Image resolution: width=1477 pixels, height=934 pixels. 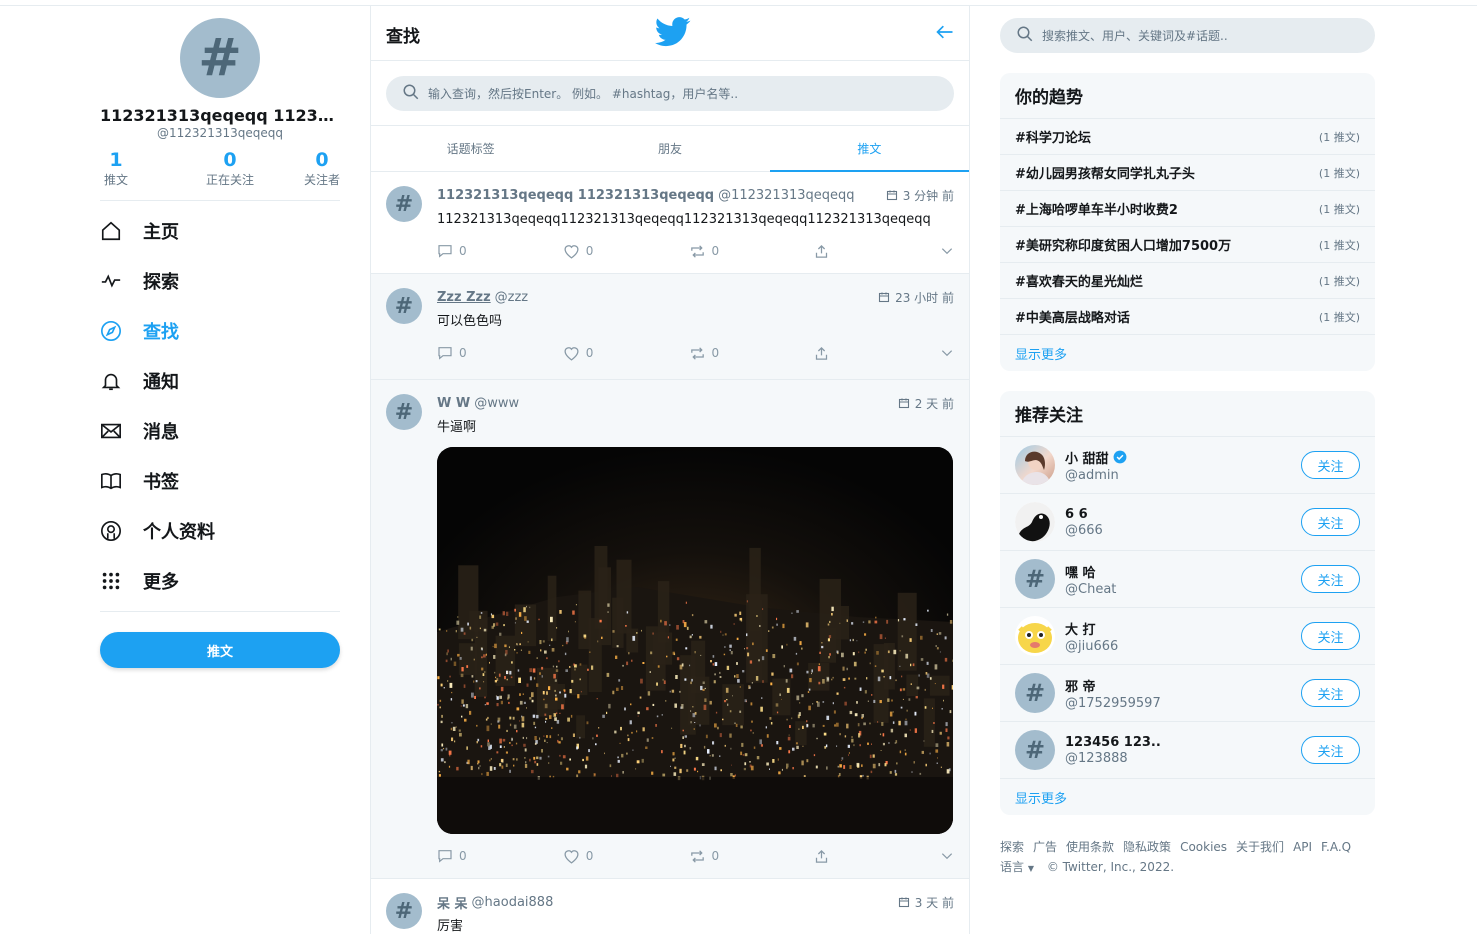 I want to click on follow-show-more-link: 显示更多, so click(x=1187, y=797).